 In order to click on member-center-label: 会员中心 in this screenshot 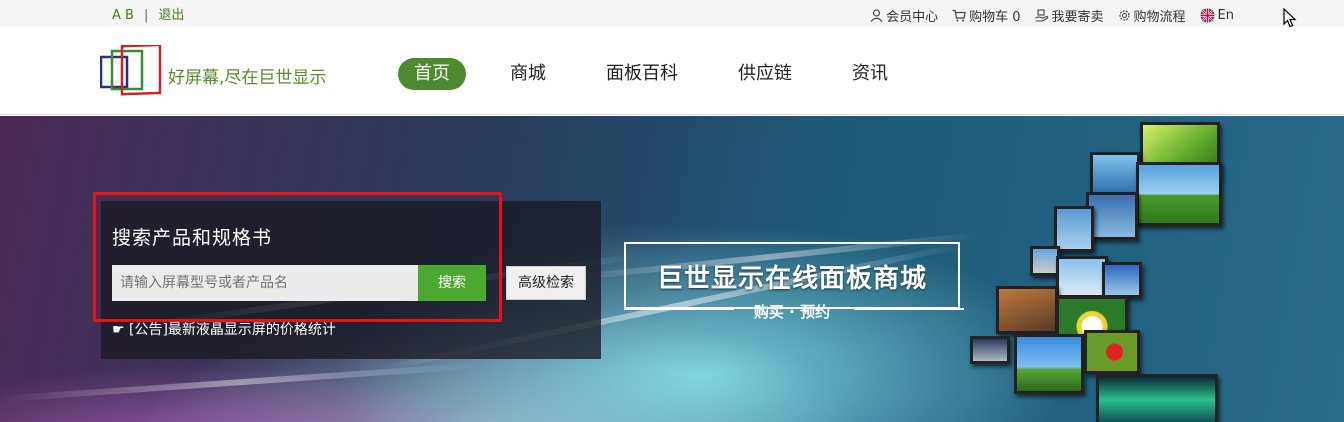, I will do `click(912, 17)`.